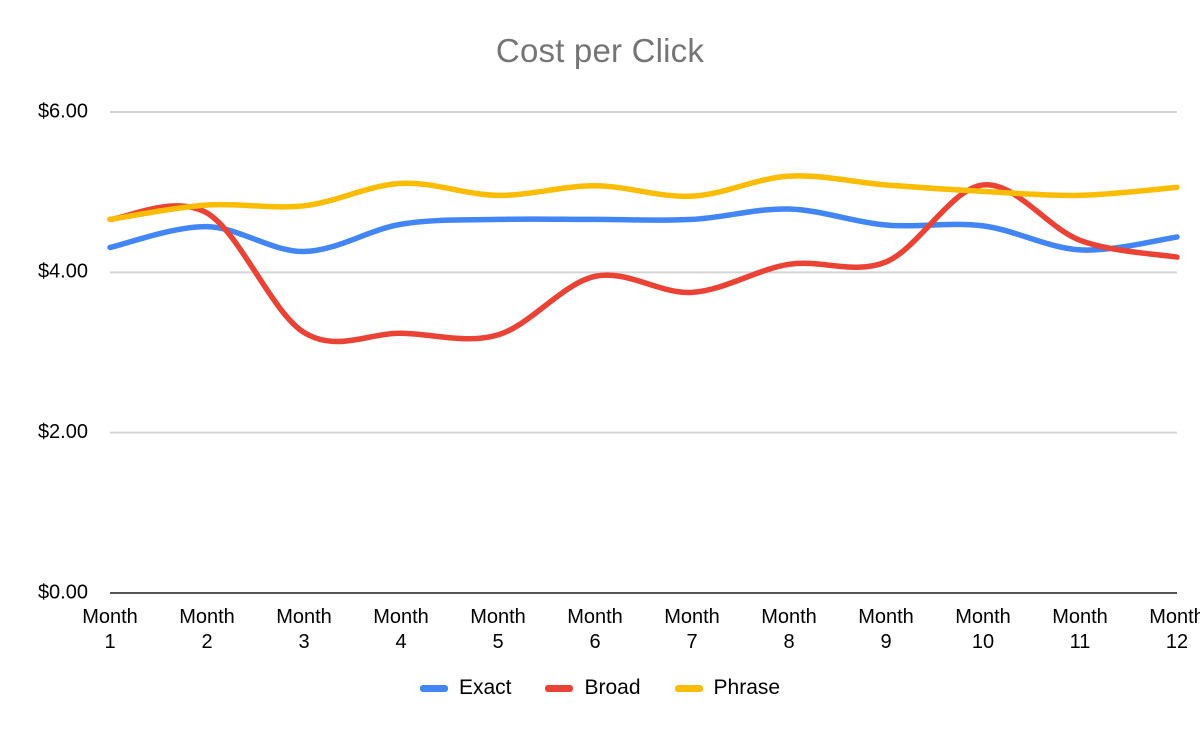 This screenshot has height=742, width=1200. I want to click on legend-label: Broad, so click(612, 687).